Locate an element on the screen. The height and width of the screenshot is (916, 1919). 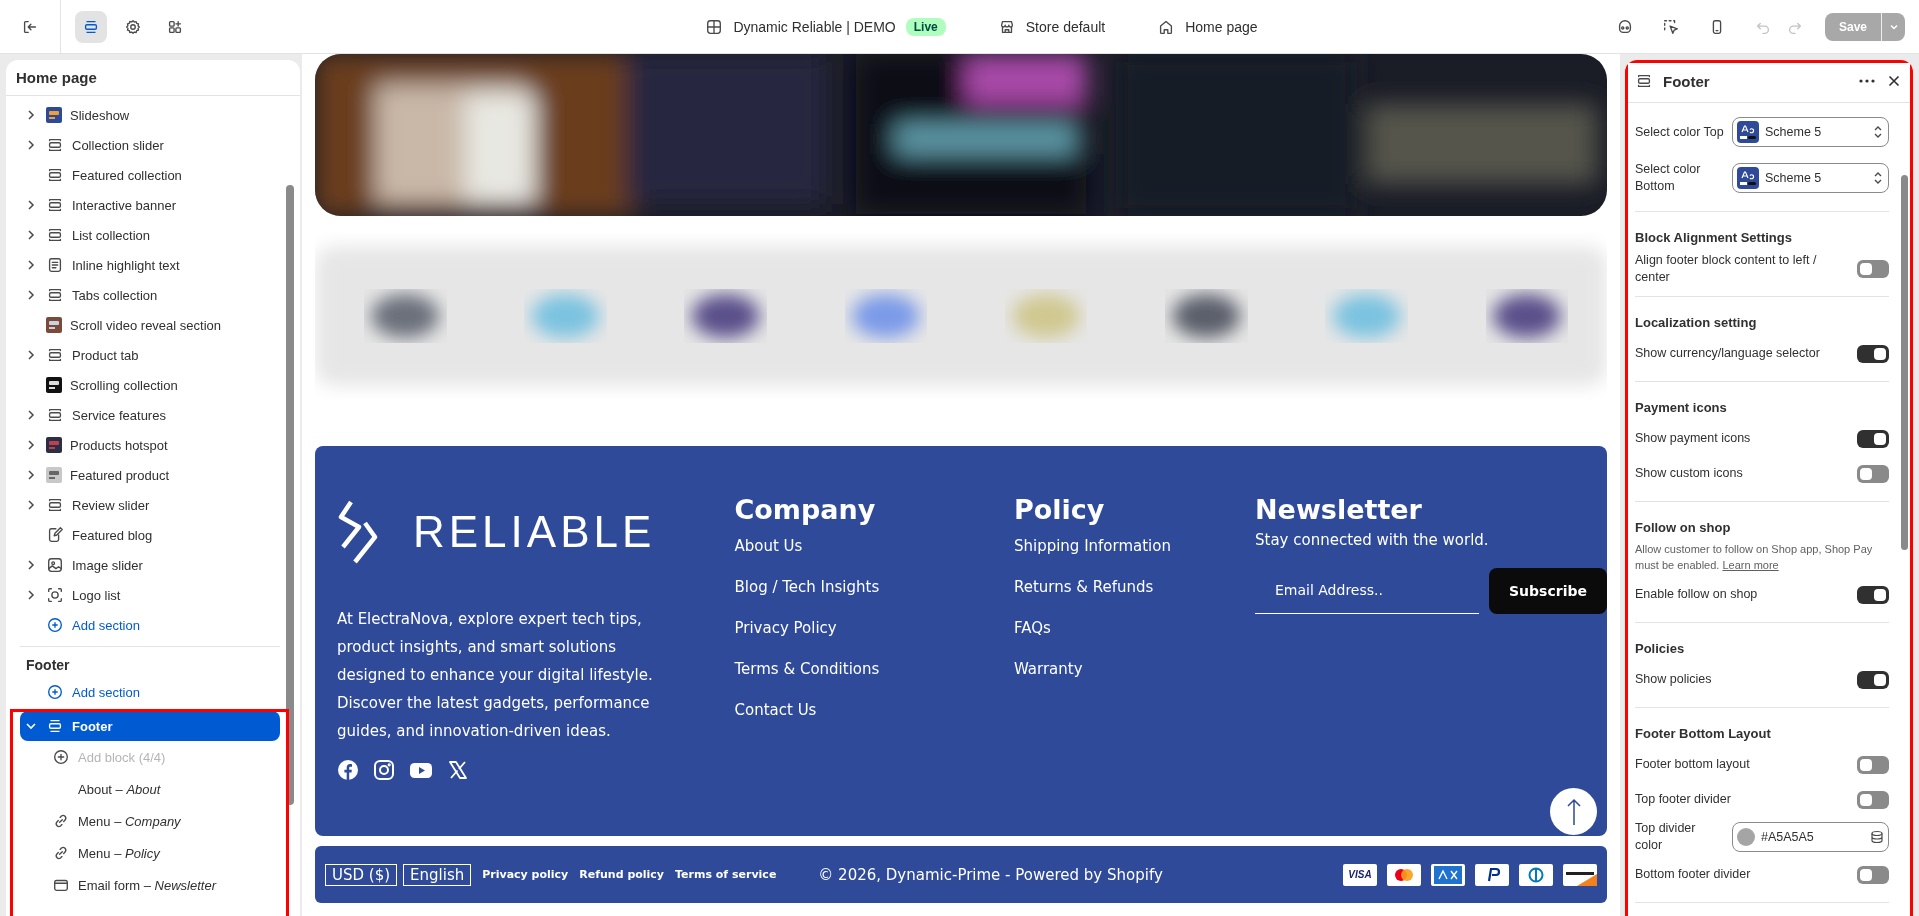
block-item: Email form – Newsletter is located at coordinates (150, 885).